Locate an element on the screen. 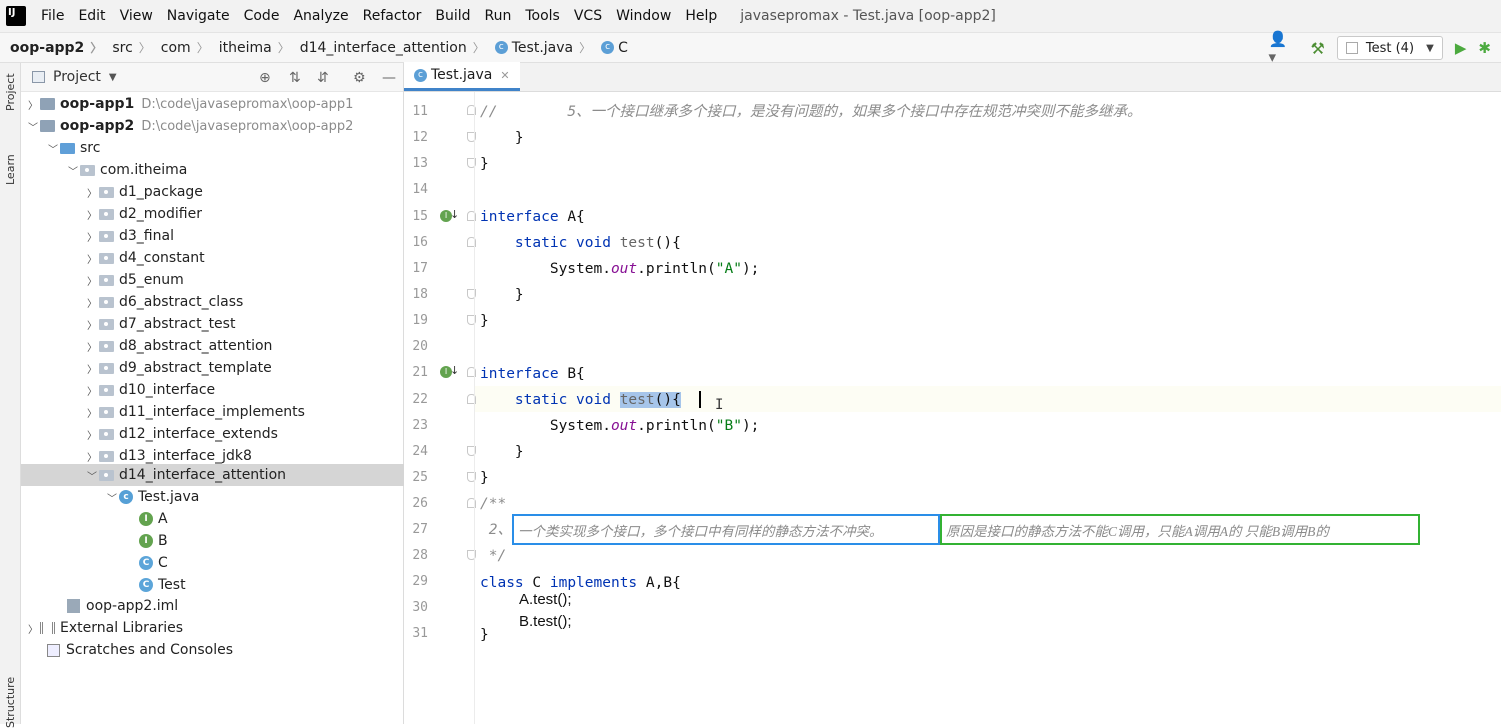 The height and width of the screenshot is (728, 1501). tree-folder-src: ﹀ src is located at coordinates (212, 148).